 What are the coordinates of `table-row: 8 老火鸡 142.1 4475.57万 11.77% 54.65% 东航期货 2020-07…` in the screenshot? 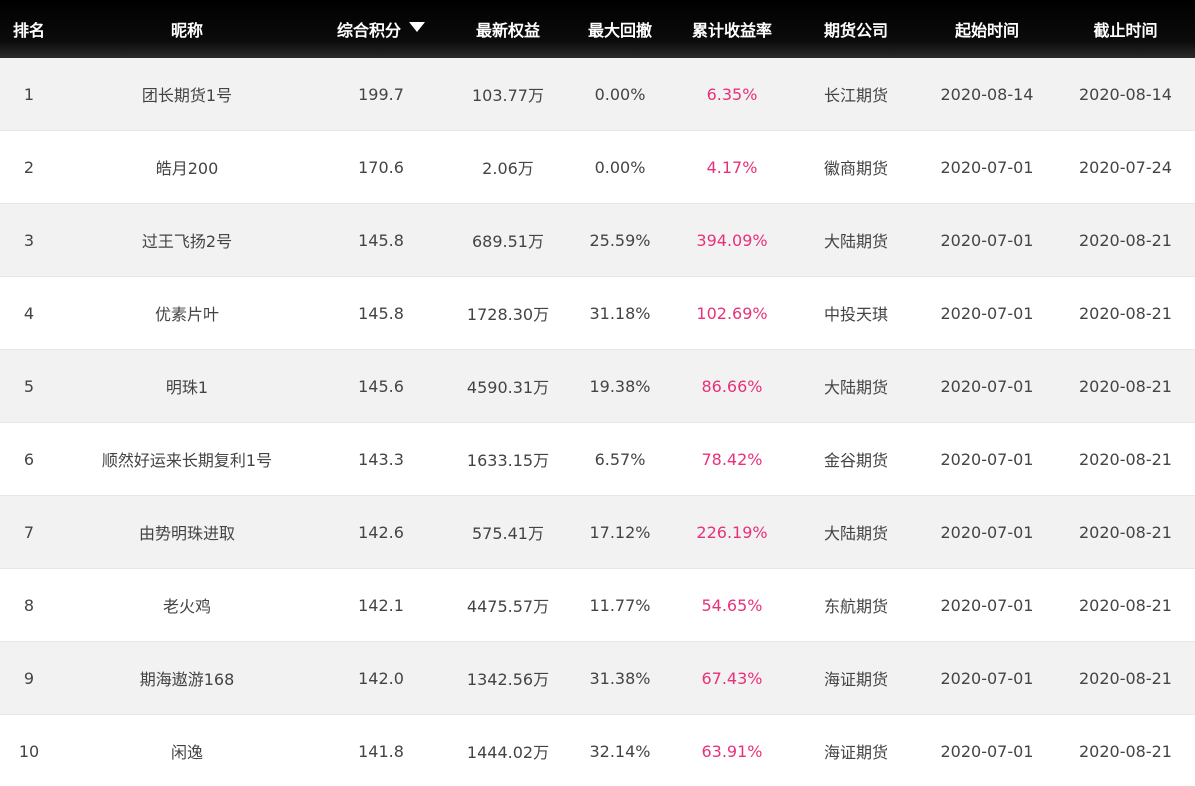 It's located at (597, 605).